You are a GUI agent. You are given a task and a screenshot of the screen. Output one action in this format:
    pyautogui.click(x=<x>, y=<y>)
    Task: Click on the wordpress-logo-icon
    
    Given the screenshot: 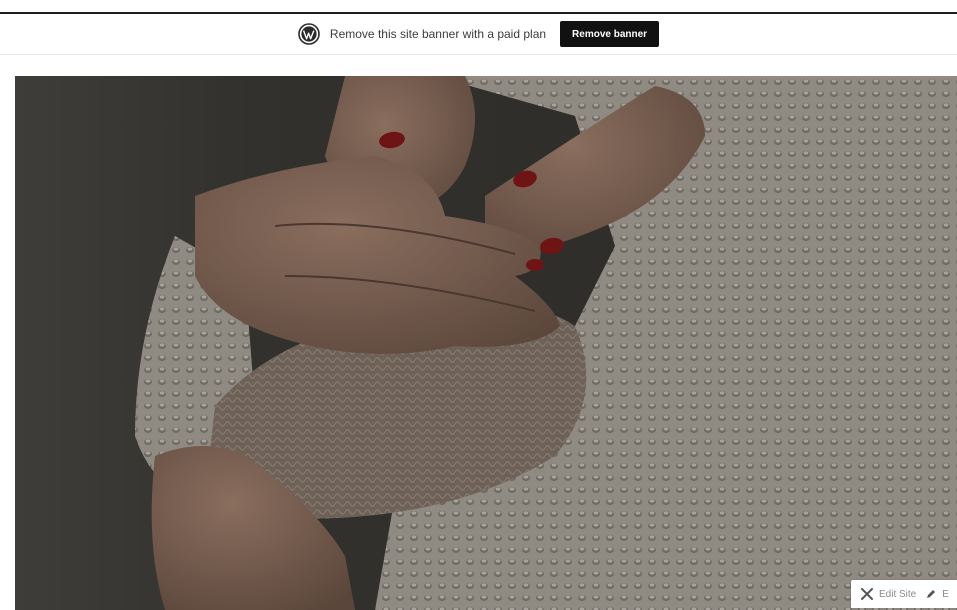 What is the action you would take?
    pyautogui.click(x=309, y=34)
    